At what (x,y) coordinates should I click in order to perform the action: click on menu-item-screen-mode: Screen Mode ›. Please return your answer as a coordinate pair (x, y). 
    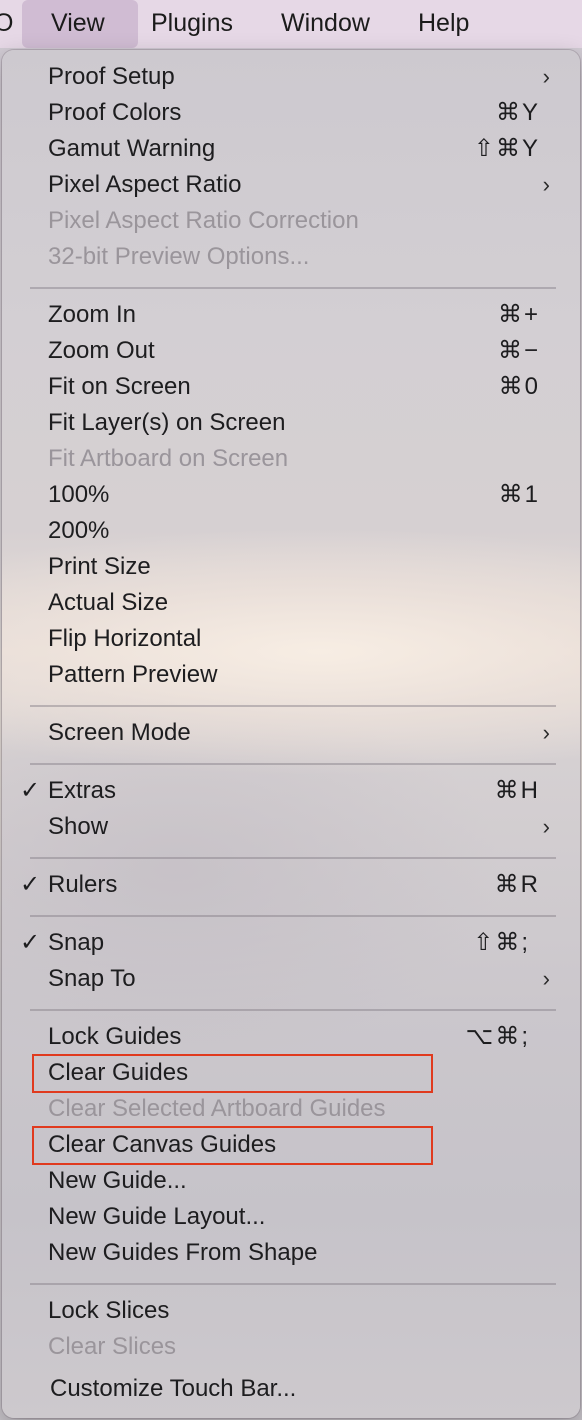
    Looking at the image, I should click on (291, 733).